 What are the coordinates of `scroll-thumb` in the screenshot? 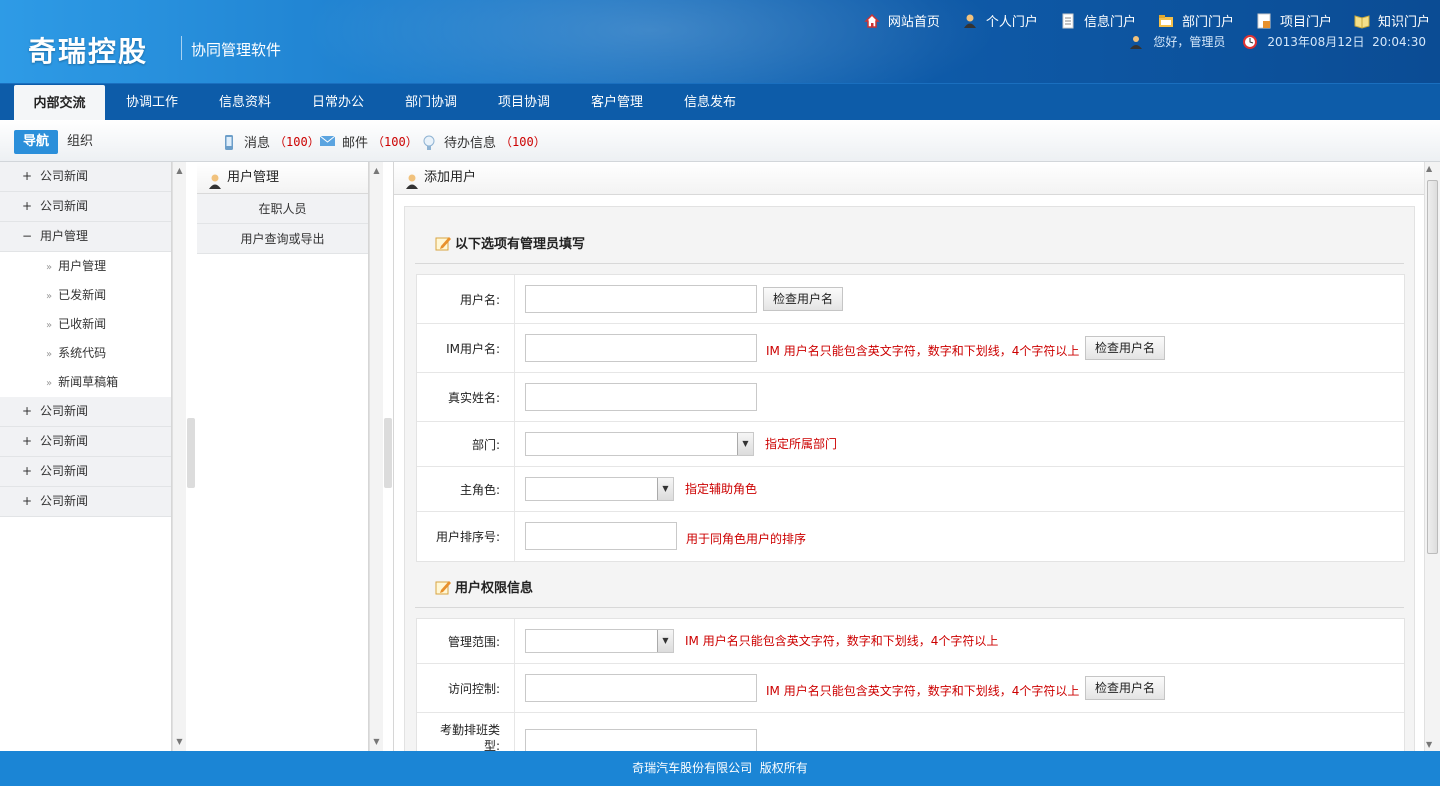 It's located at (1432, 367).